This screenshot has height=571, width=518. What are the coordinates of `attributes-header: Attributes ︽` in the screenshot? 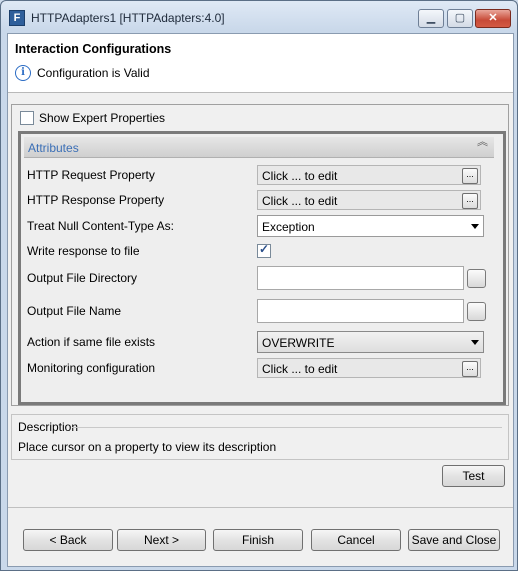 It's located at (259, 147).